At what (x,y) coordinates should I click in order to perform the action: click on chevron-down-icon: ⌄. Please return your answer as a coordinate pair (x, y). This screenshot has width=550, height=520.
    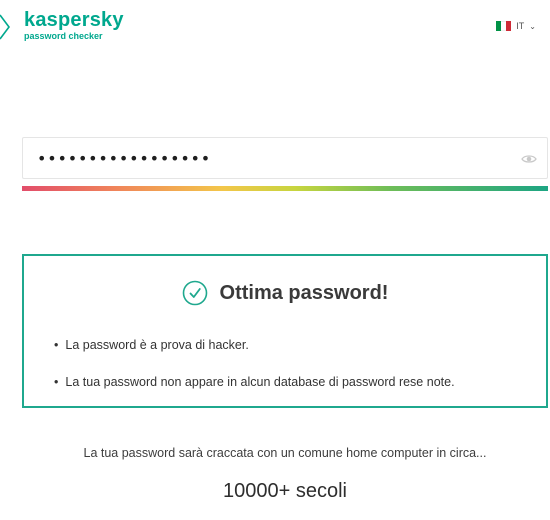
    Looking at the image, I should click on (532, 26).